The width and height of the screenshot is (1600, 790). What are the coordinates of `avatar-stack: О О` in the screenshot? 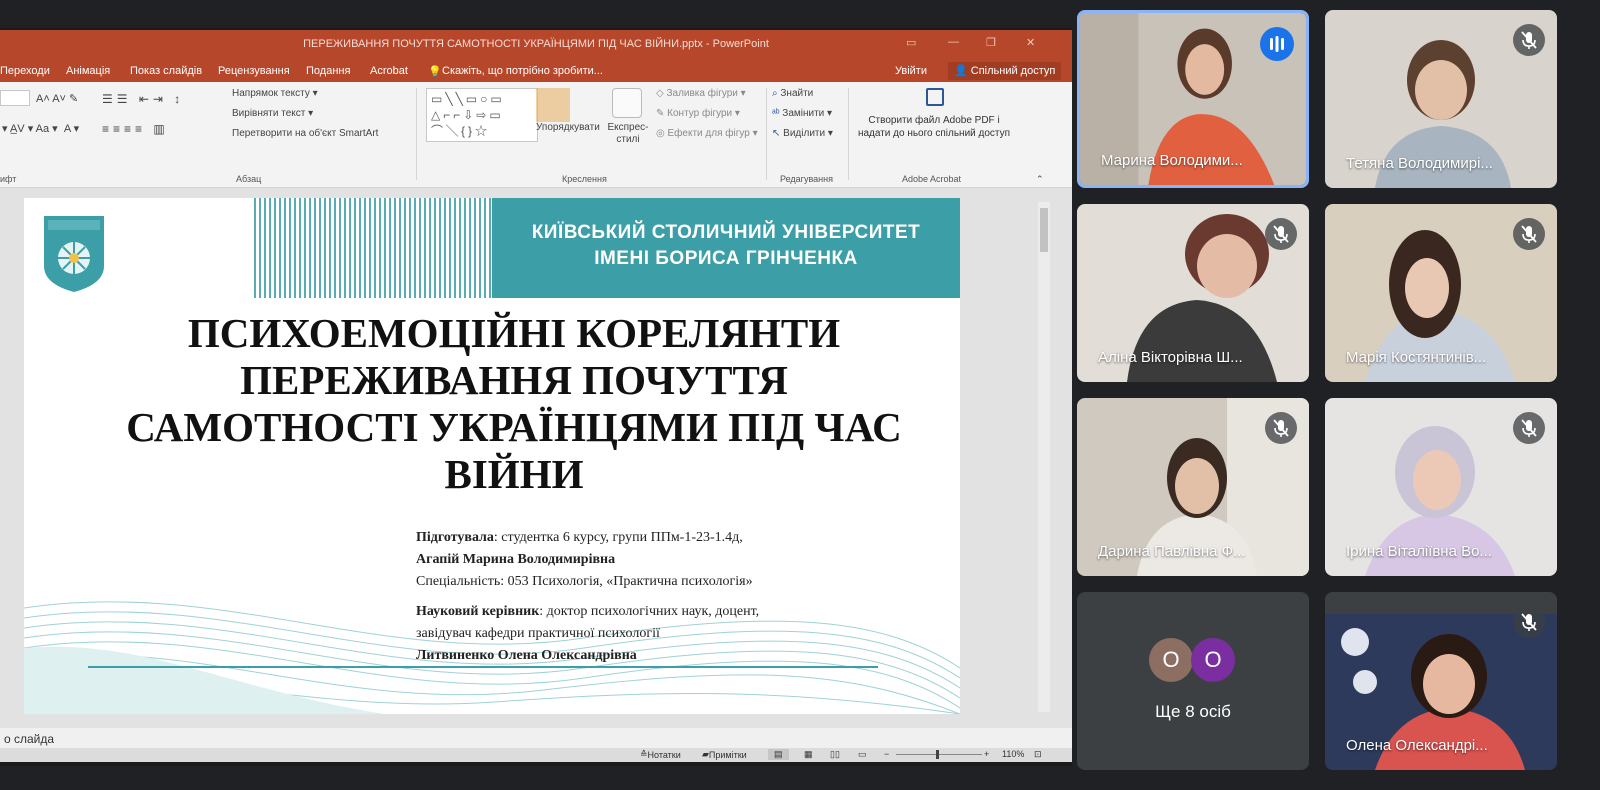 It's located at (1199, 660).